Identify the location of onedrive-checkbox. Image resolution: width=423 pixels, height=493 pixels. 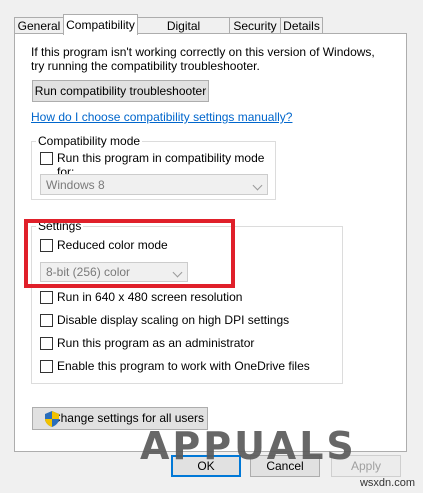
(46, 366).